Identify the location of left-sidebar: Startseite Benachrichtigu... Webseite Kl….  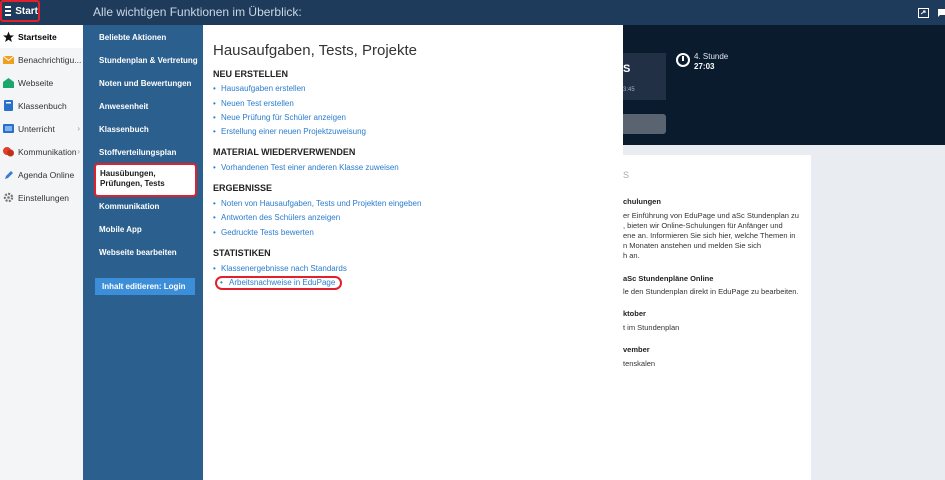
(41, 252).